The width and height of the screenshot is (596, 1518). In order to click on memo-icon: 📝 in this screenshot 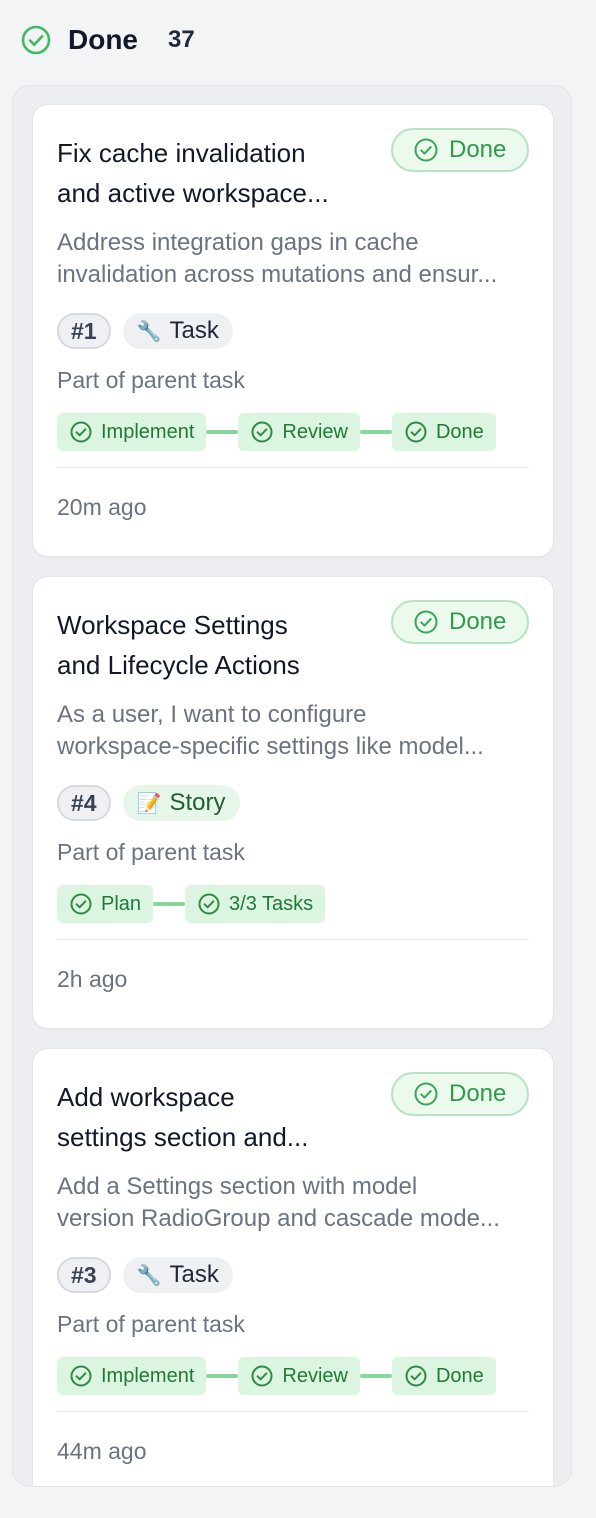, I will do `click(149, 803)`.